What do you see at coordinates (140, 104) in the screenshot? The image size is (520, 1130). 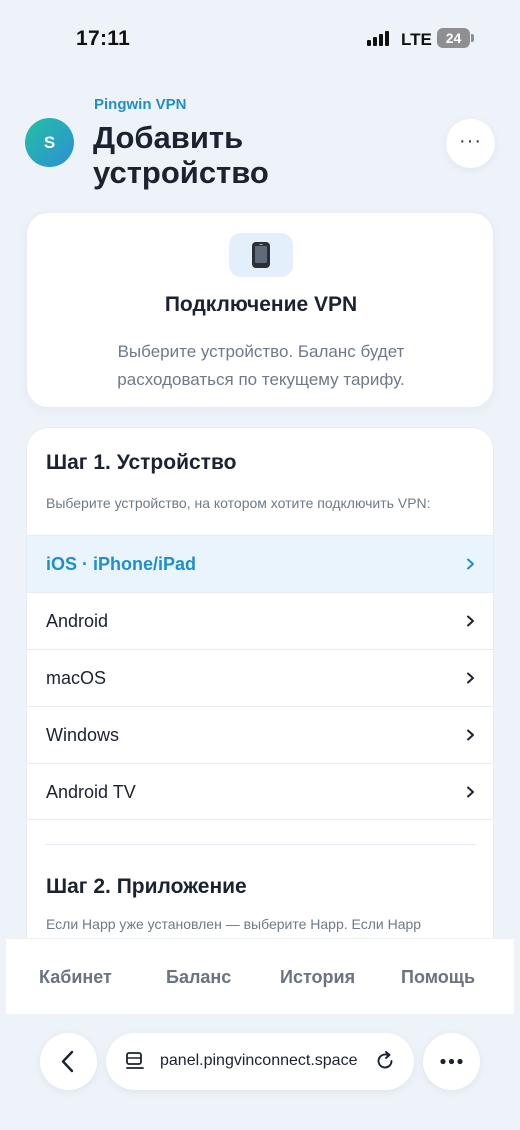 I see `app-name: Pingwin VPN` at bounding box center [140, 104].